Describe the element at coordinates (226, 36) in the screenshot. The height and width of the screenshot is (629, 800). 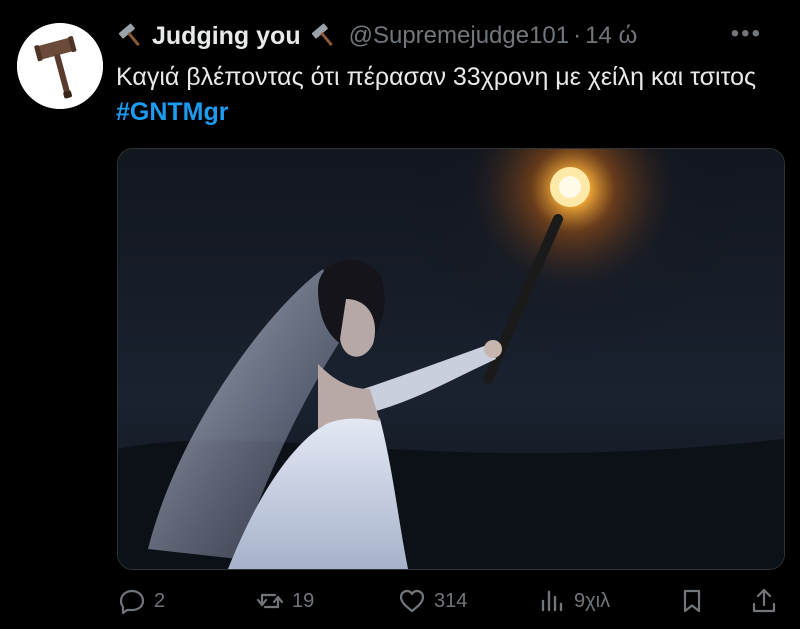
I see `display-name: Judging you` at that location.